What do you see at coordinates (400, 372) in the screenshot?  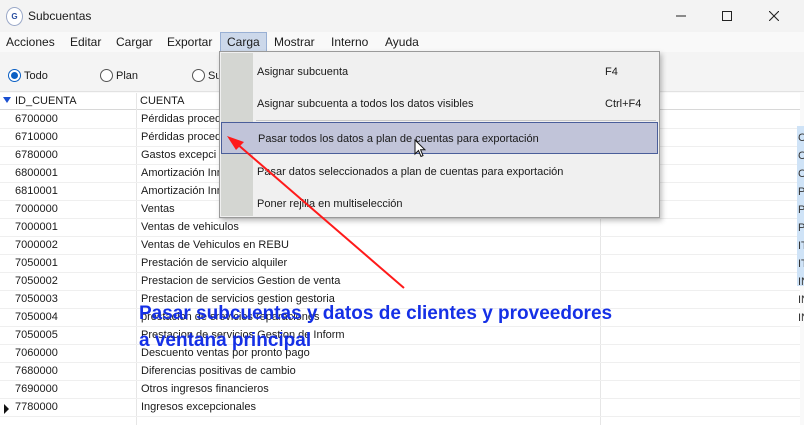 I see `table-row: 7680000 Diferencias positivas de cambio` at bounding box center [400, 372].